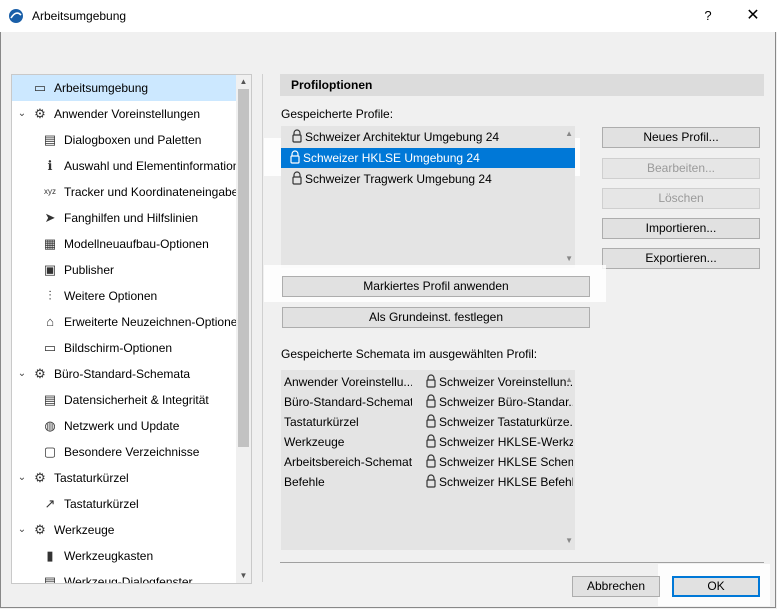 Image resolution: width=777 pixels, height=609 pixels. What do you see at coordinates (79, 16) in the screenshot?
I see `window-title: Arbeitsumgebung` at bounding box center [79, 16].